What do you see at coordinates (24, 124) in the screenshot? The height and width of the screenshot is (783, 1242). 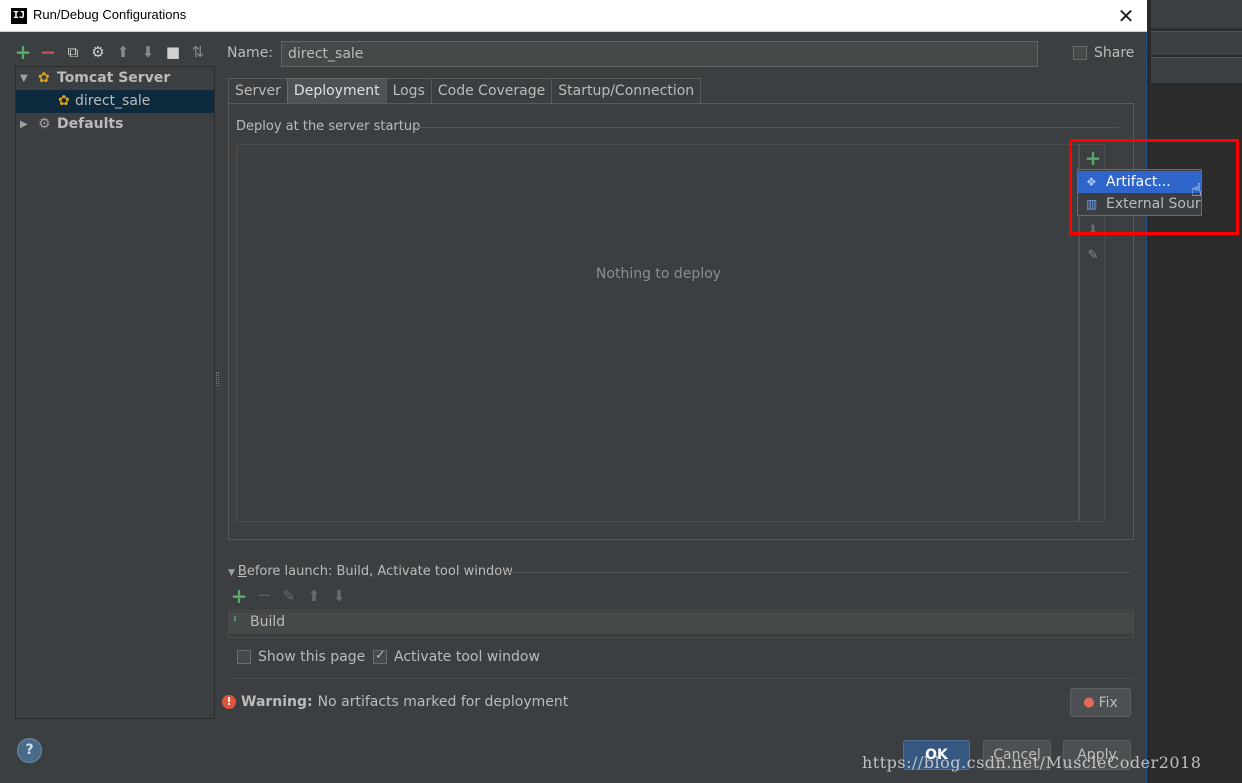 I see `collapse-arrow-icon: ▶` at bounding box center [24, 124].